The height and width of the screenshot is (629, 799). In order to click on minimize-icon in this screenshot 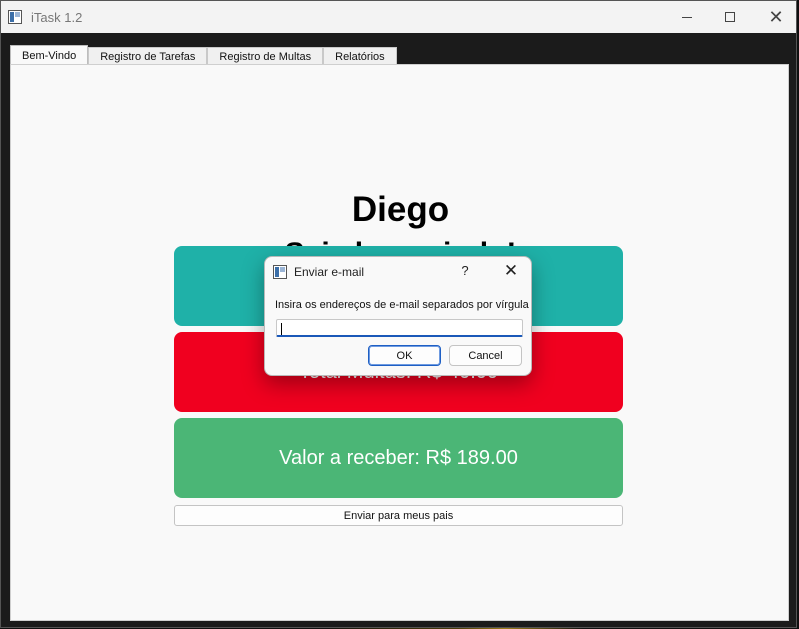, I will do `click(687, 17)`.